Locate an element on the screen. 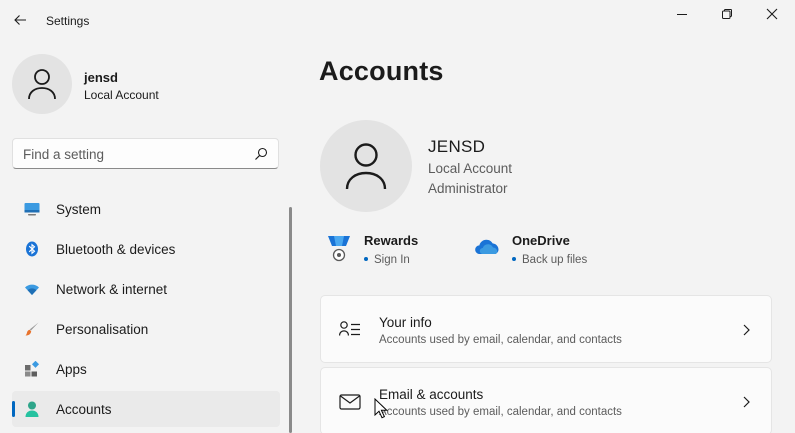 This screenshot has width=795, height=433. mail-icon is located at coordinates (350, 402).